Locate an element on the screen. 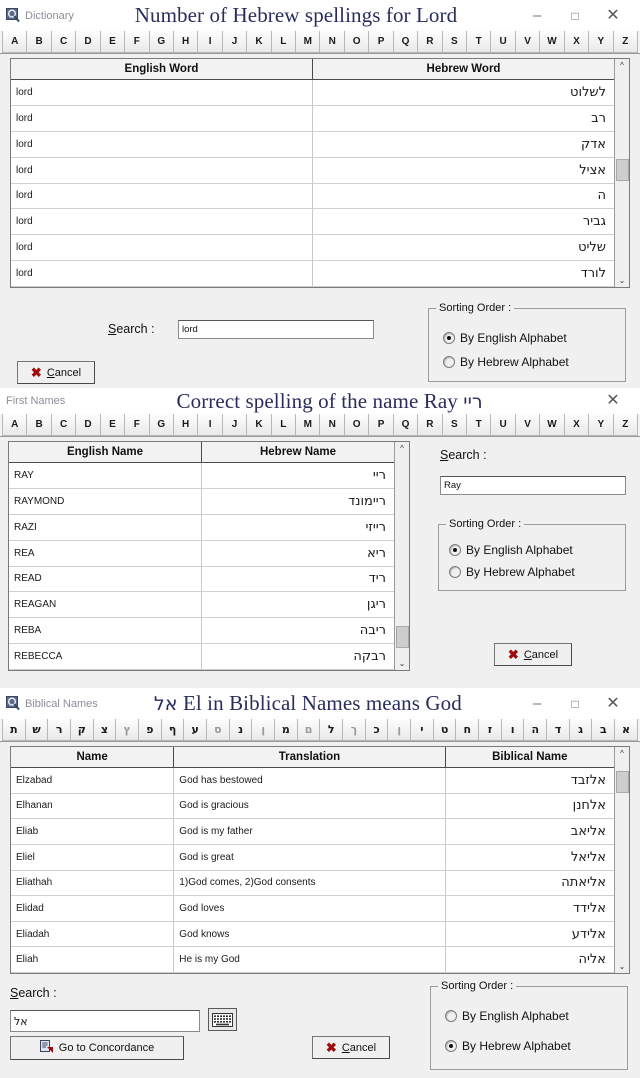  alpha-key-w2-25: Z is located at coordinates (625, 425).